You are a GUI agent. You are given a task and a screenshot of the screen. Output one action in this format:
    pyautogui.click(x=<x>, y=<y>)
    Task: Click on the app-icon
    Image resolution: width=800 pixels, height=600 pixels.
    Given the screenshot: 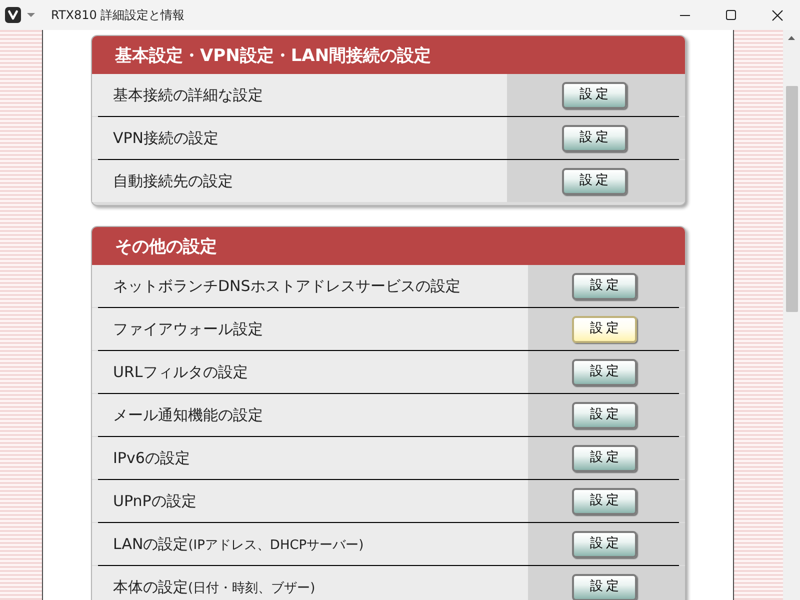 What is the action you would take?
    pyautogui.click(x=13, y=15)
    